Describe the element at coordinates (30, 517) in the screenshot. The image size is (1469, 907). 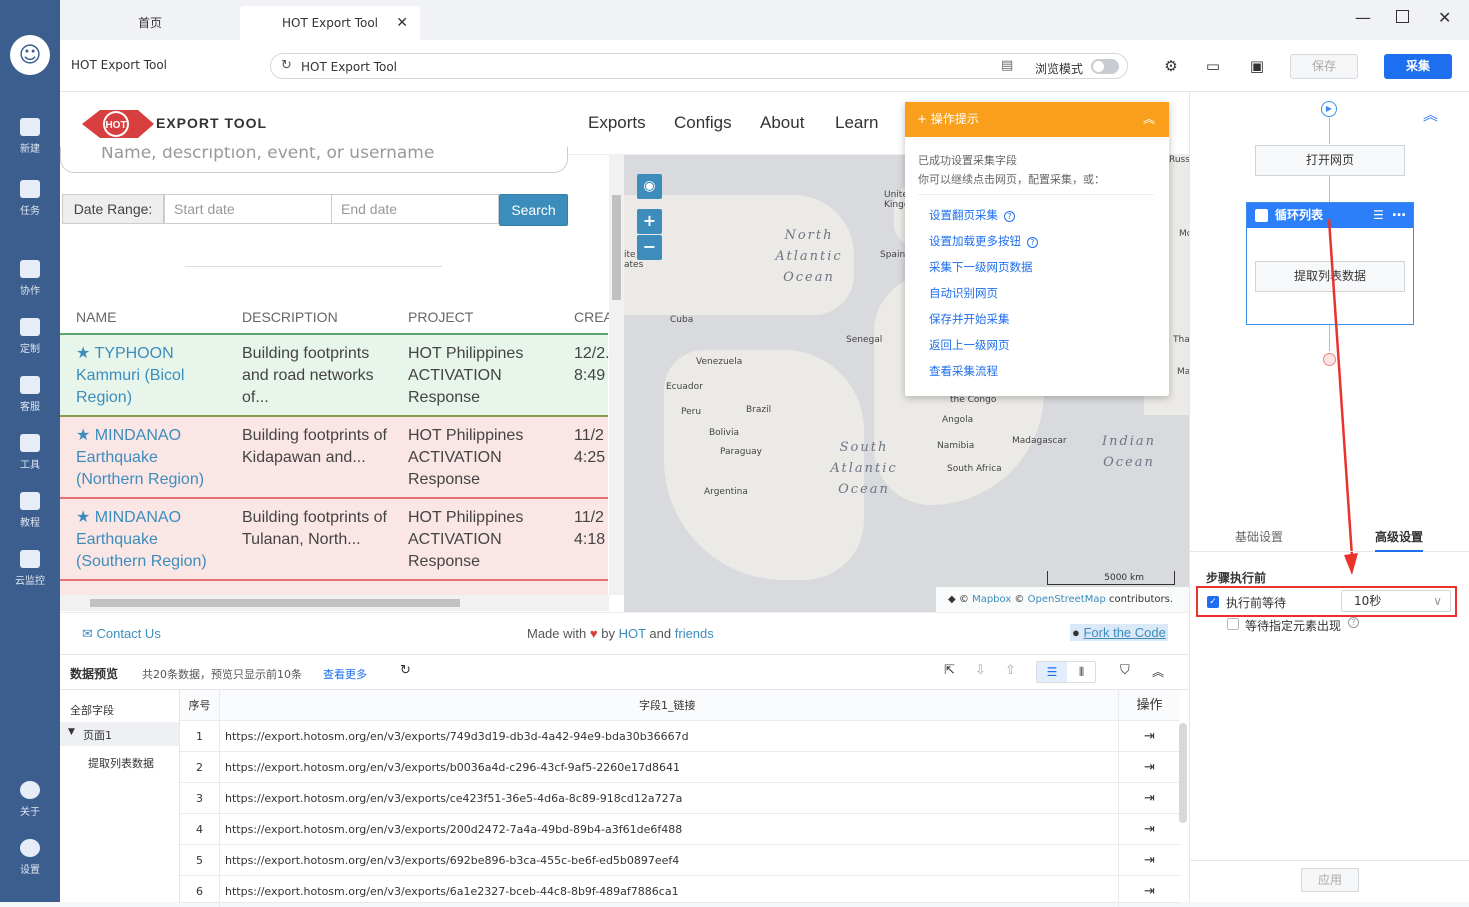
I see `nav-tutorial: 教程` at that location.